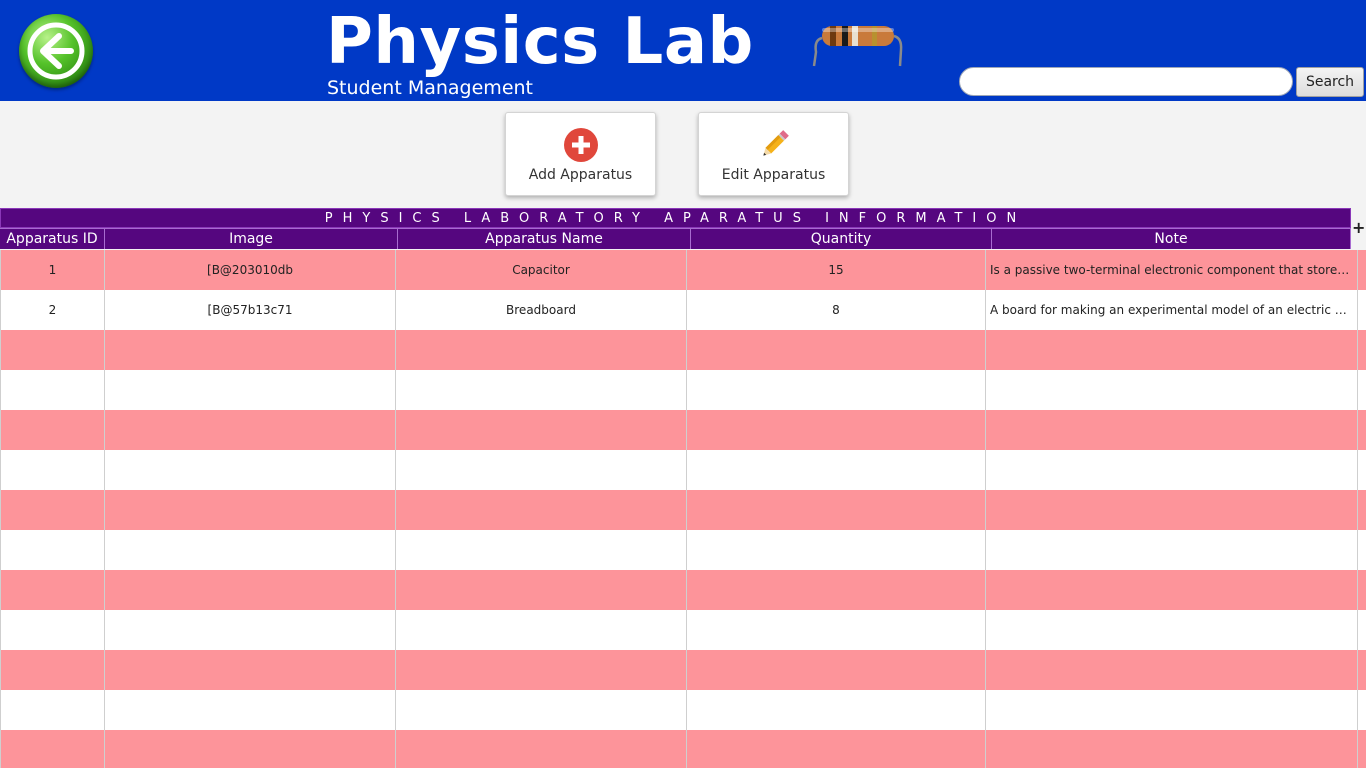  What do you see at coordinates (541, 270) in the screenshot?
I see `cell-apparatus-name: Capacitor` at bounding box center [541, 270].